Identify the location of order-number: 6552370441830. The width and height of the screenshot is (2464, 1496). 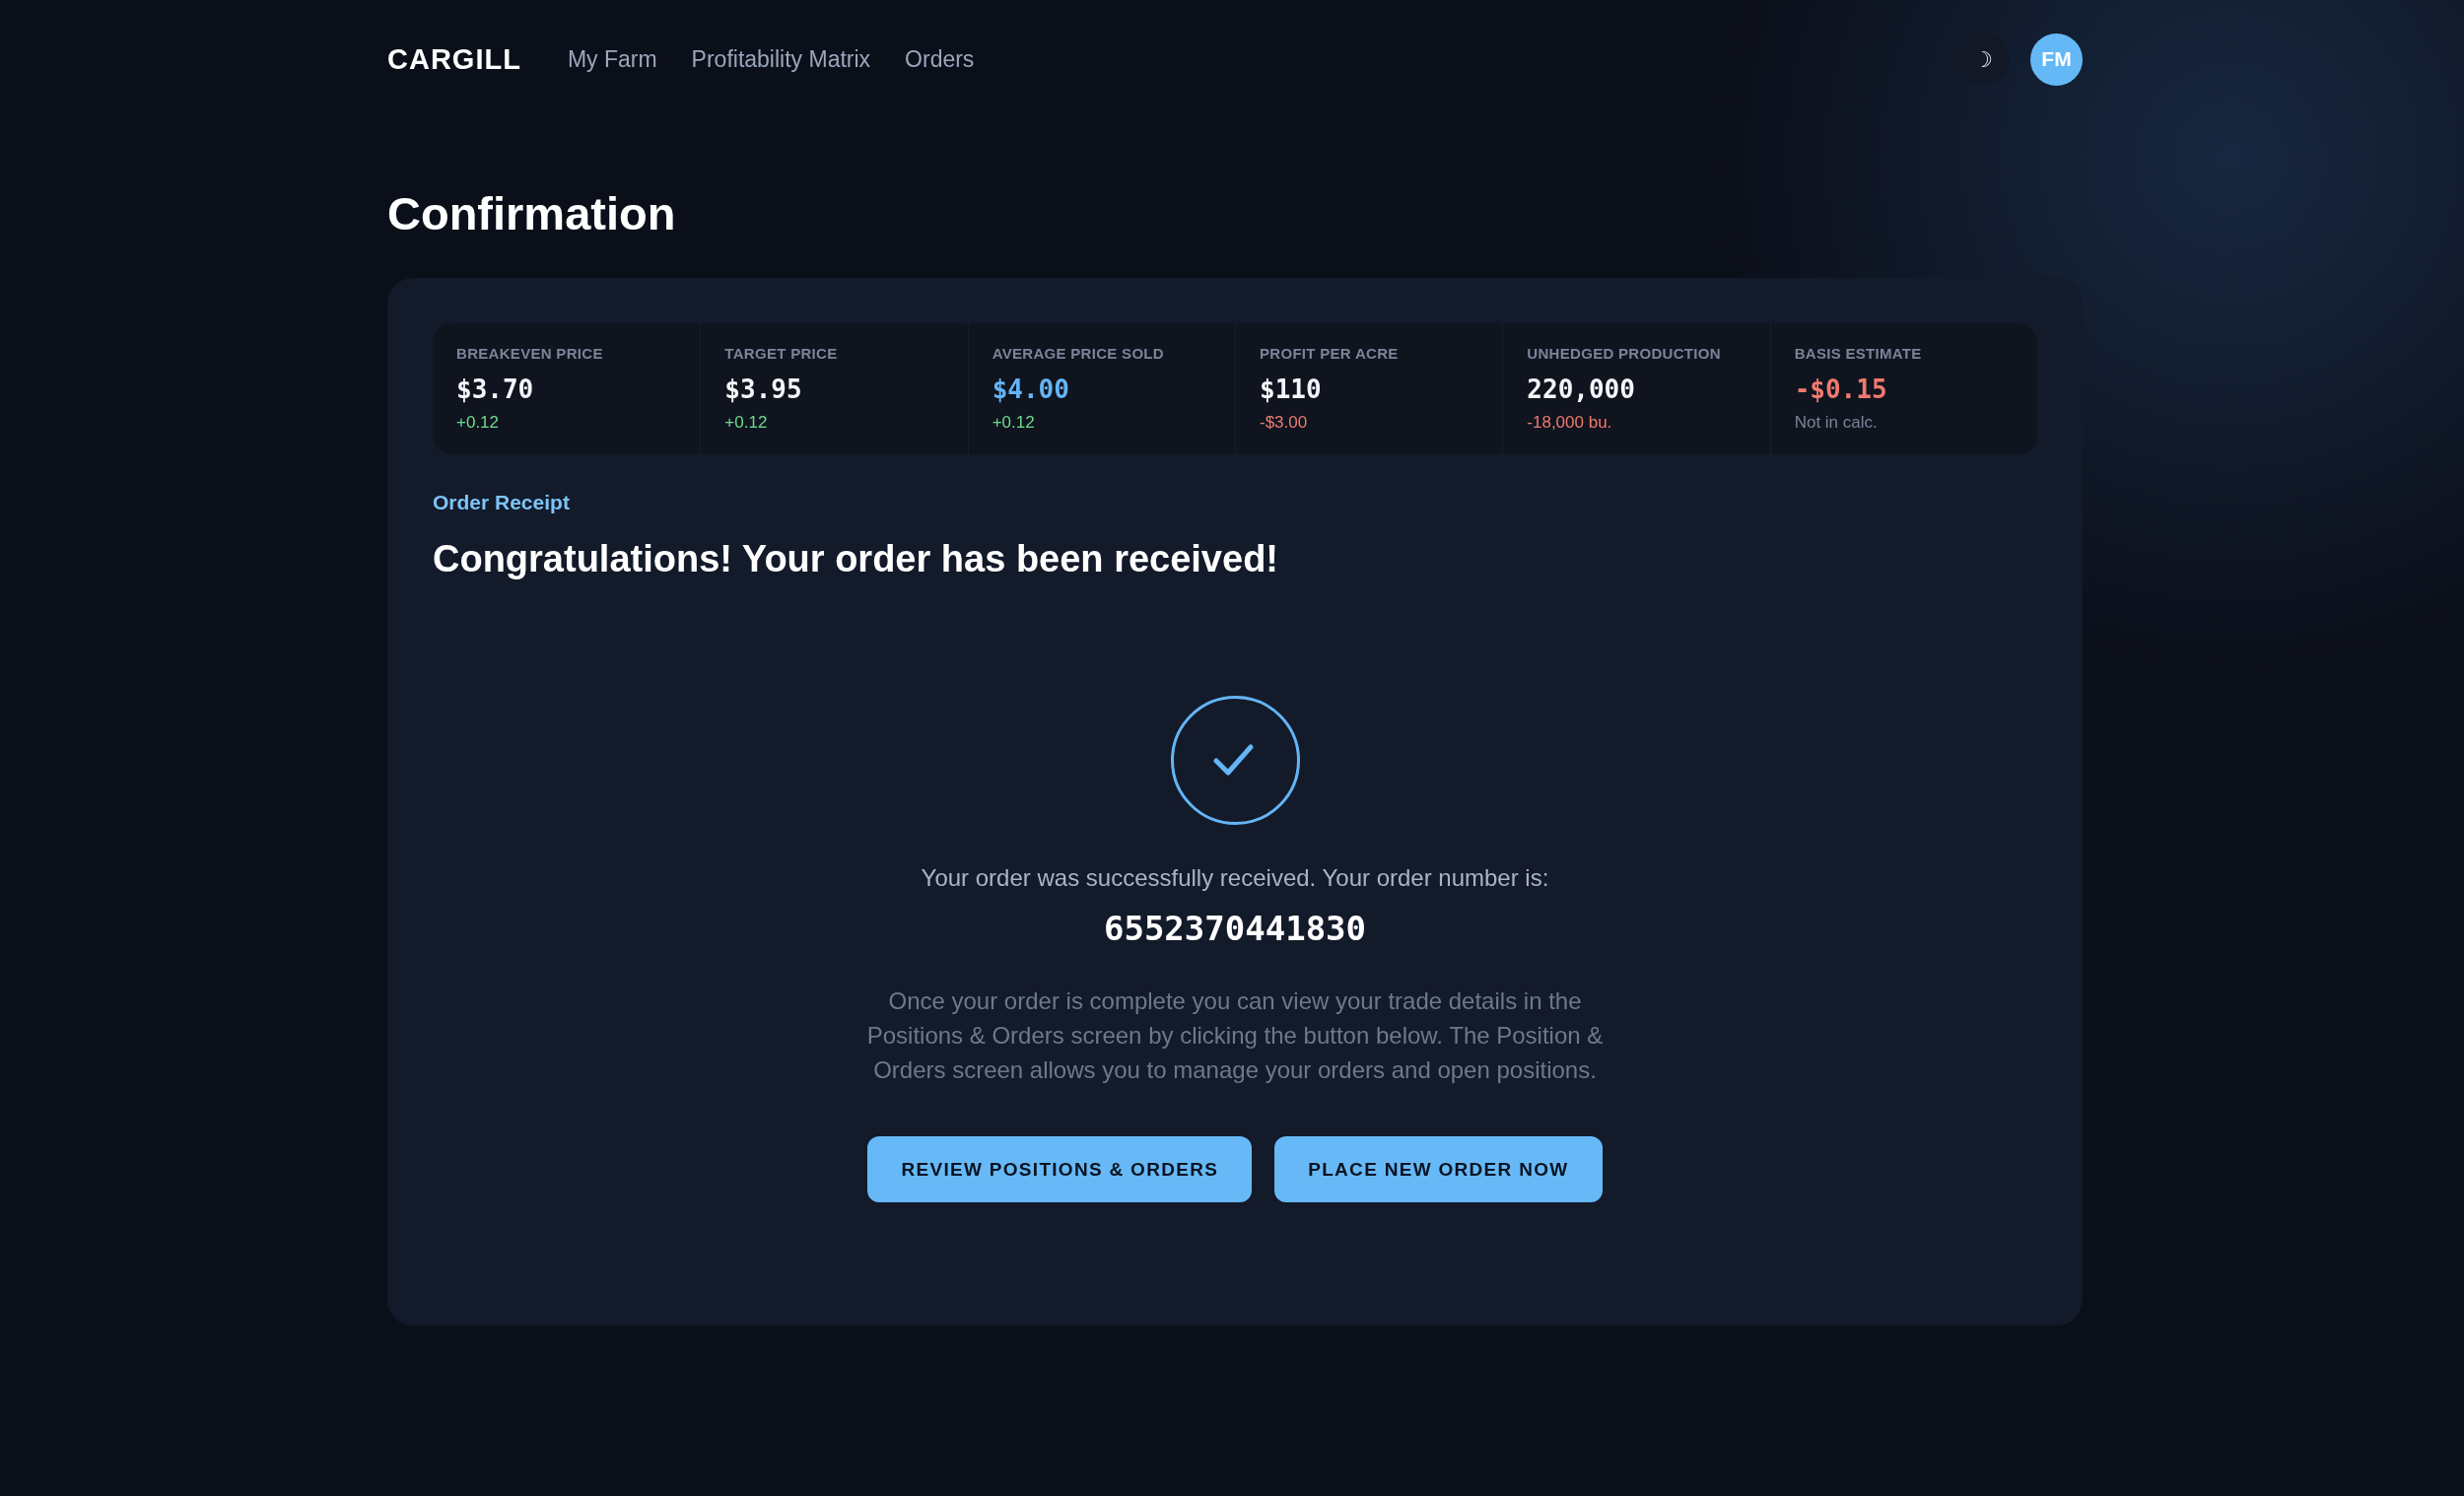
(1235, 929).